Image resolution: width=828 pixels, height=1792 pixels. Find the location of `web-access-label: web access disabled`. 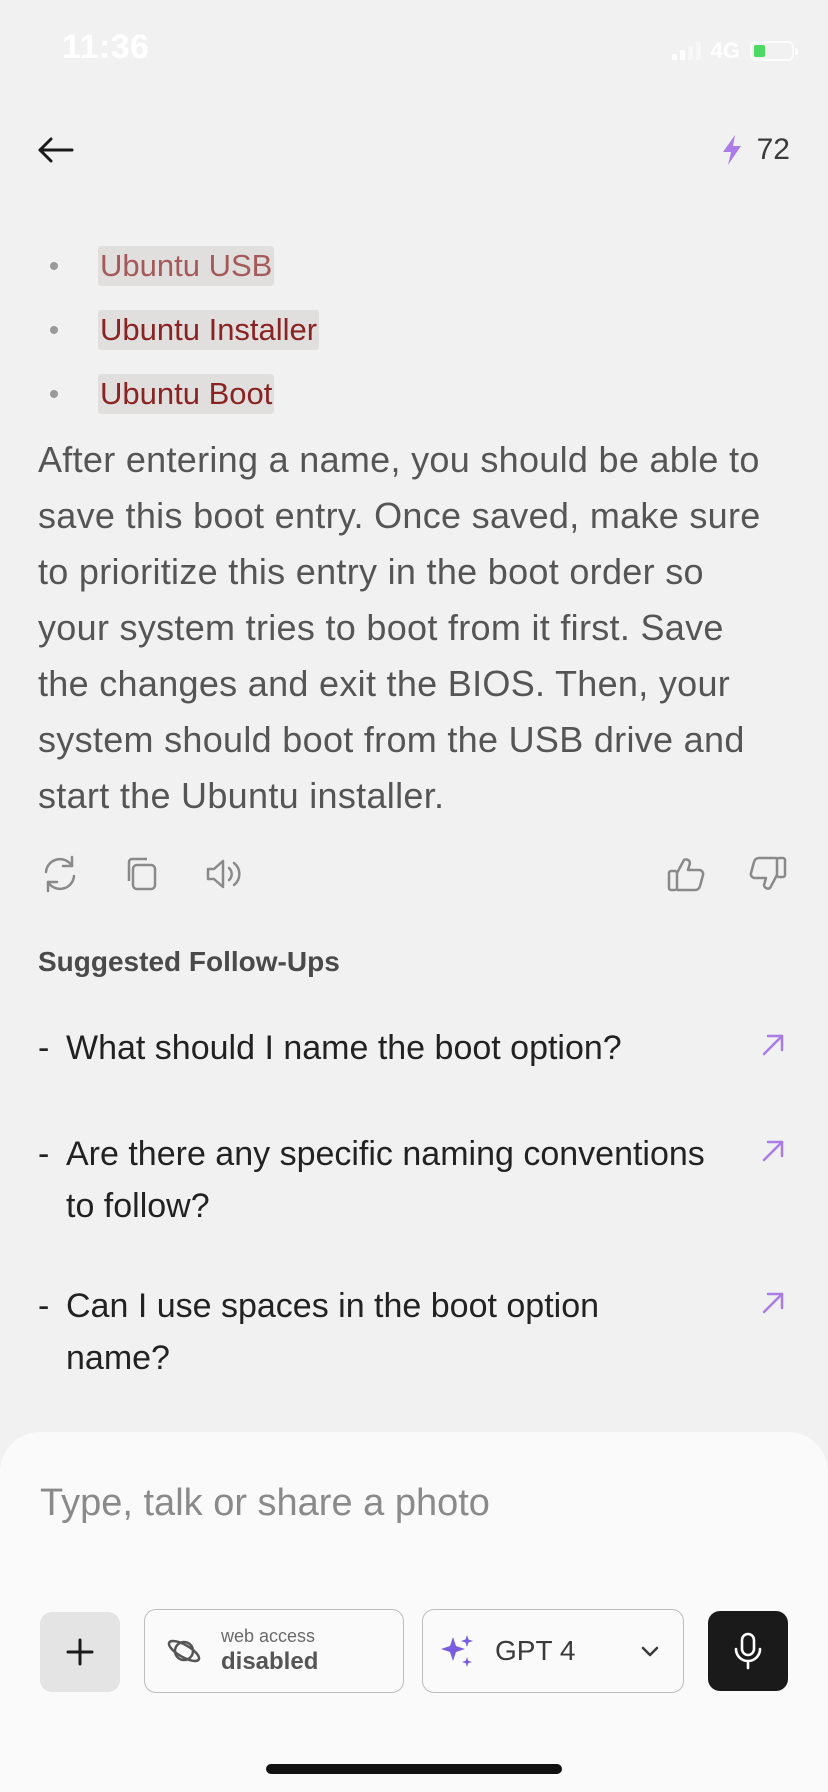

web-access-label: web access disabled is located at coordinates (269, 1651).